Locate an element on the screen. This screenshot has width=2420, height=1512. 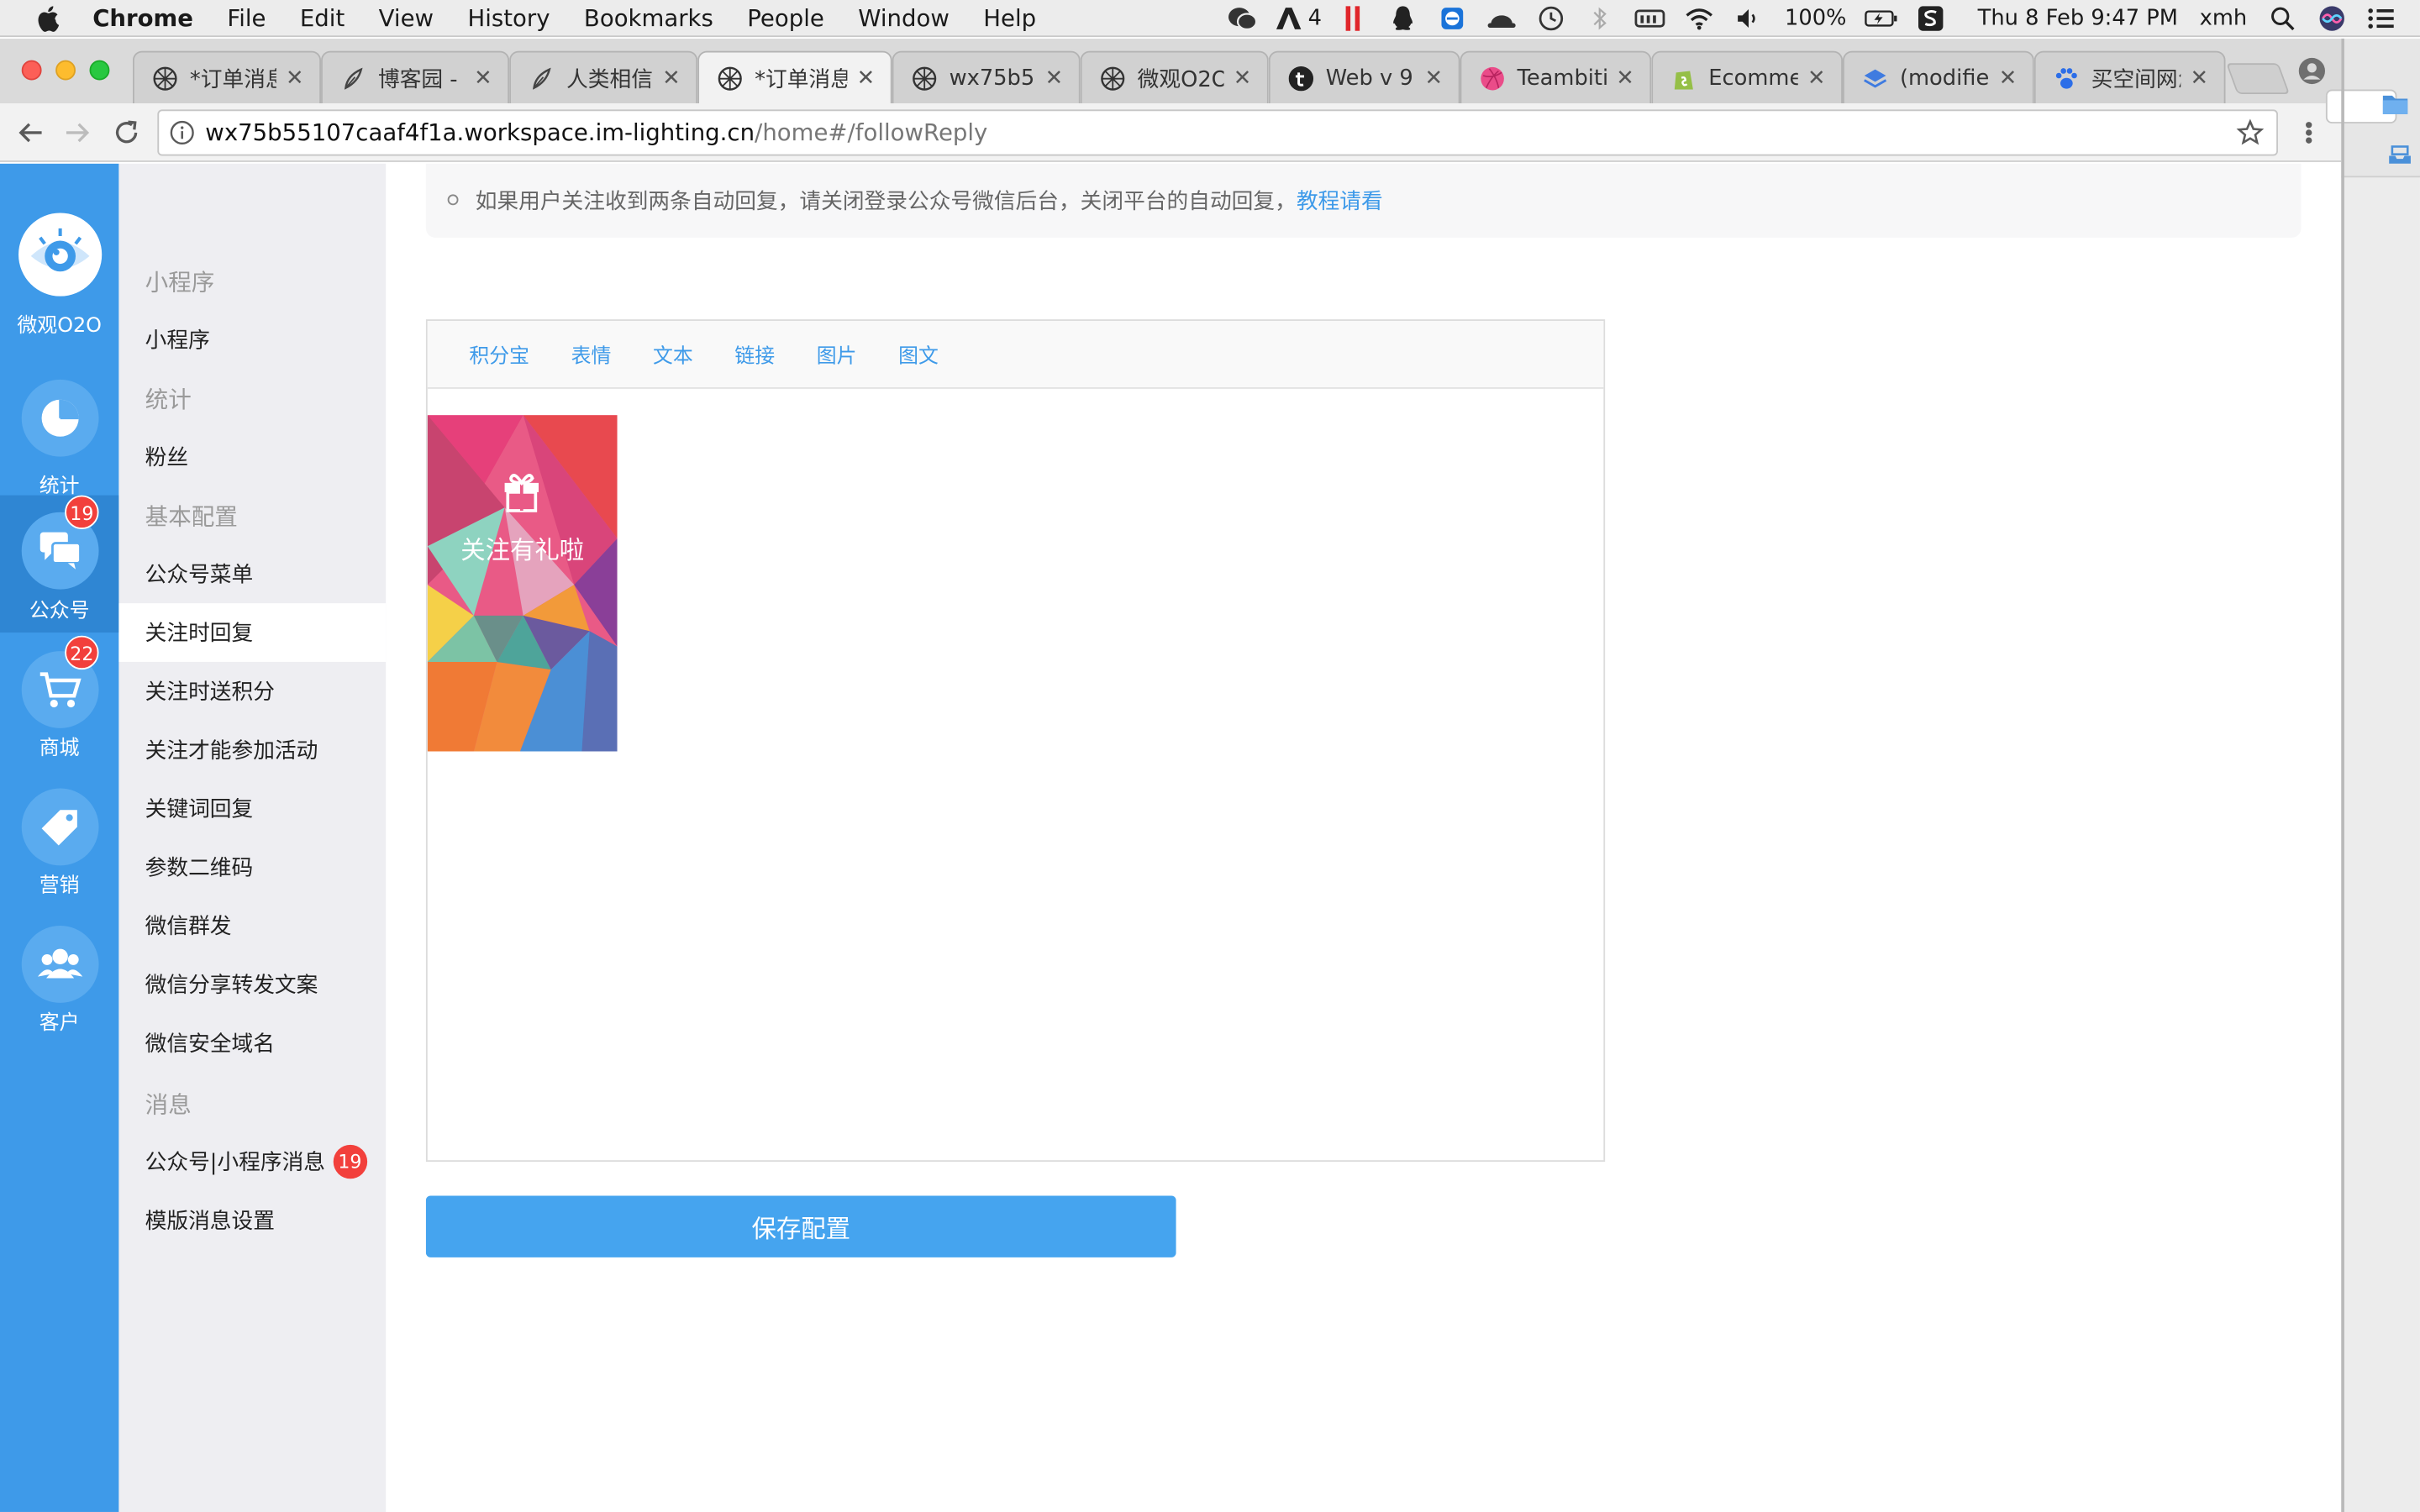
browser-tab: Web v 9.8. ✕ is located at coordinates (1364, 77).